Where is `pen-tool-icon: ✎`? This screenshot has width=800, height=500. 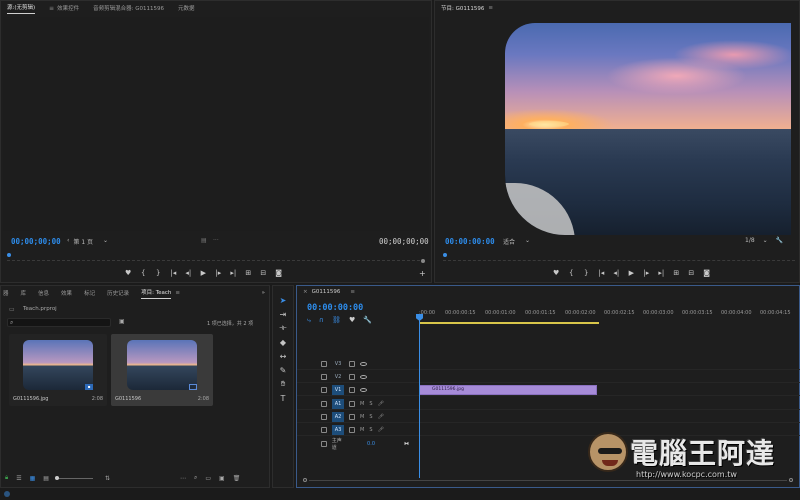
pen-tool-icon: ✎ is located at coordinates (283, 370).